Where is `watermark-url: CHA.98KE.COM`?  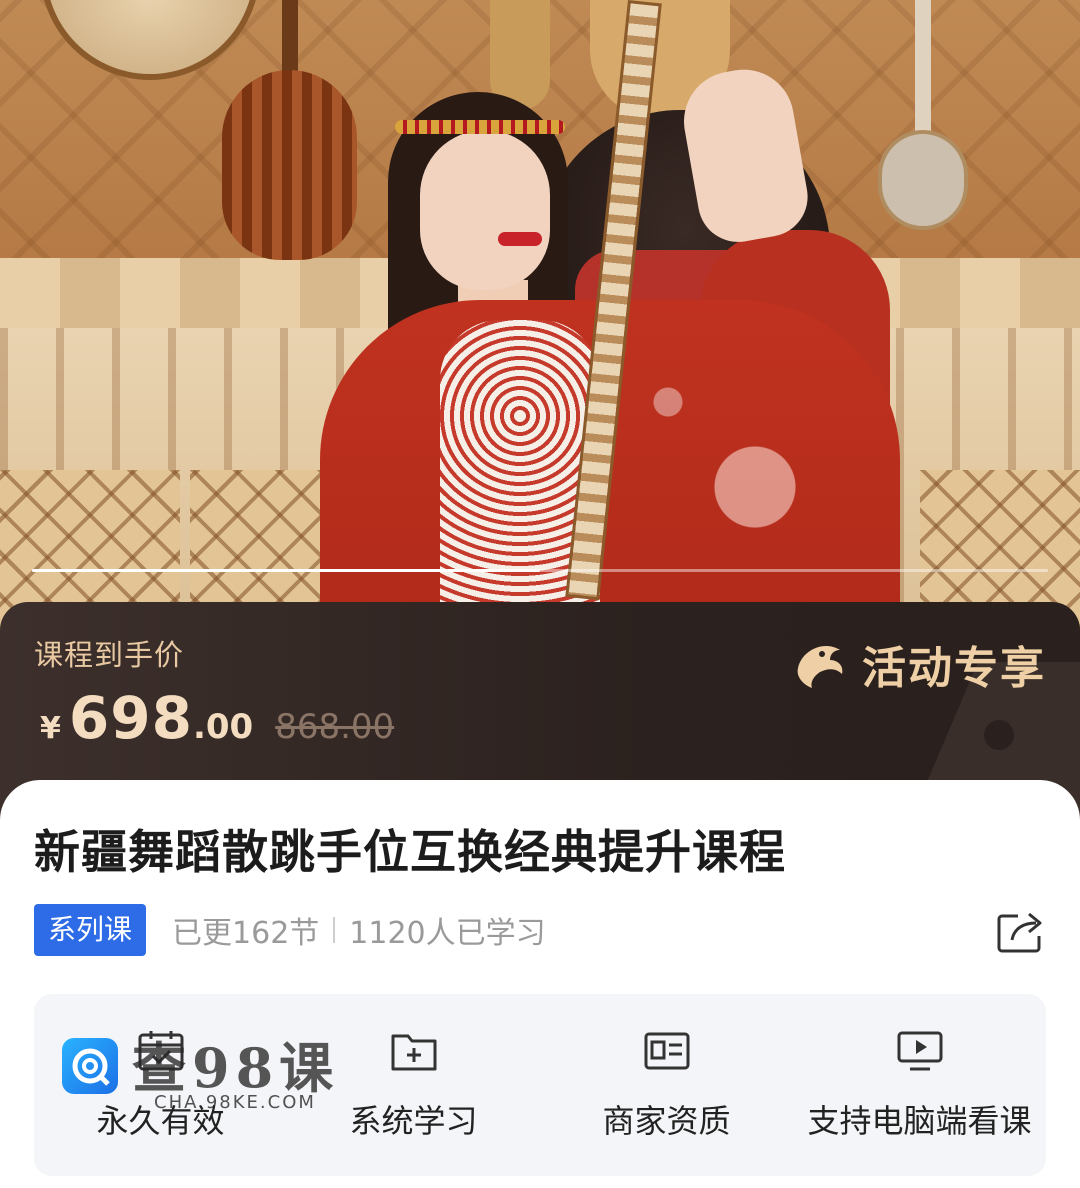
watermark-url: CHA.98KE.COM is located at coordinates (235, 1102).